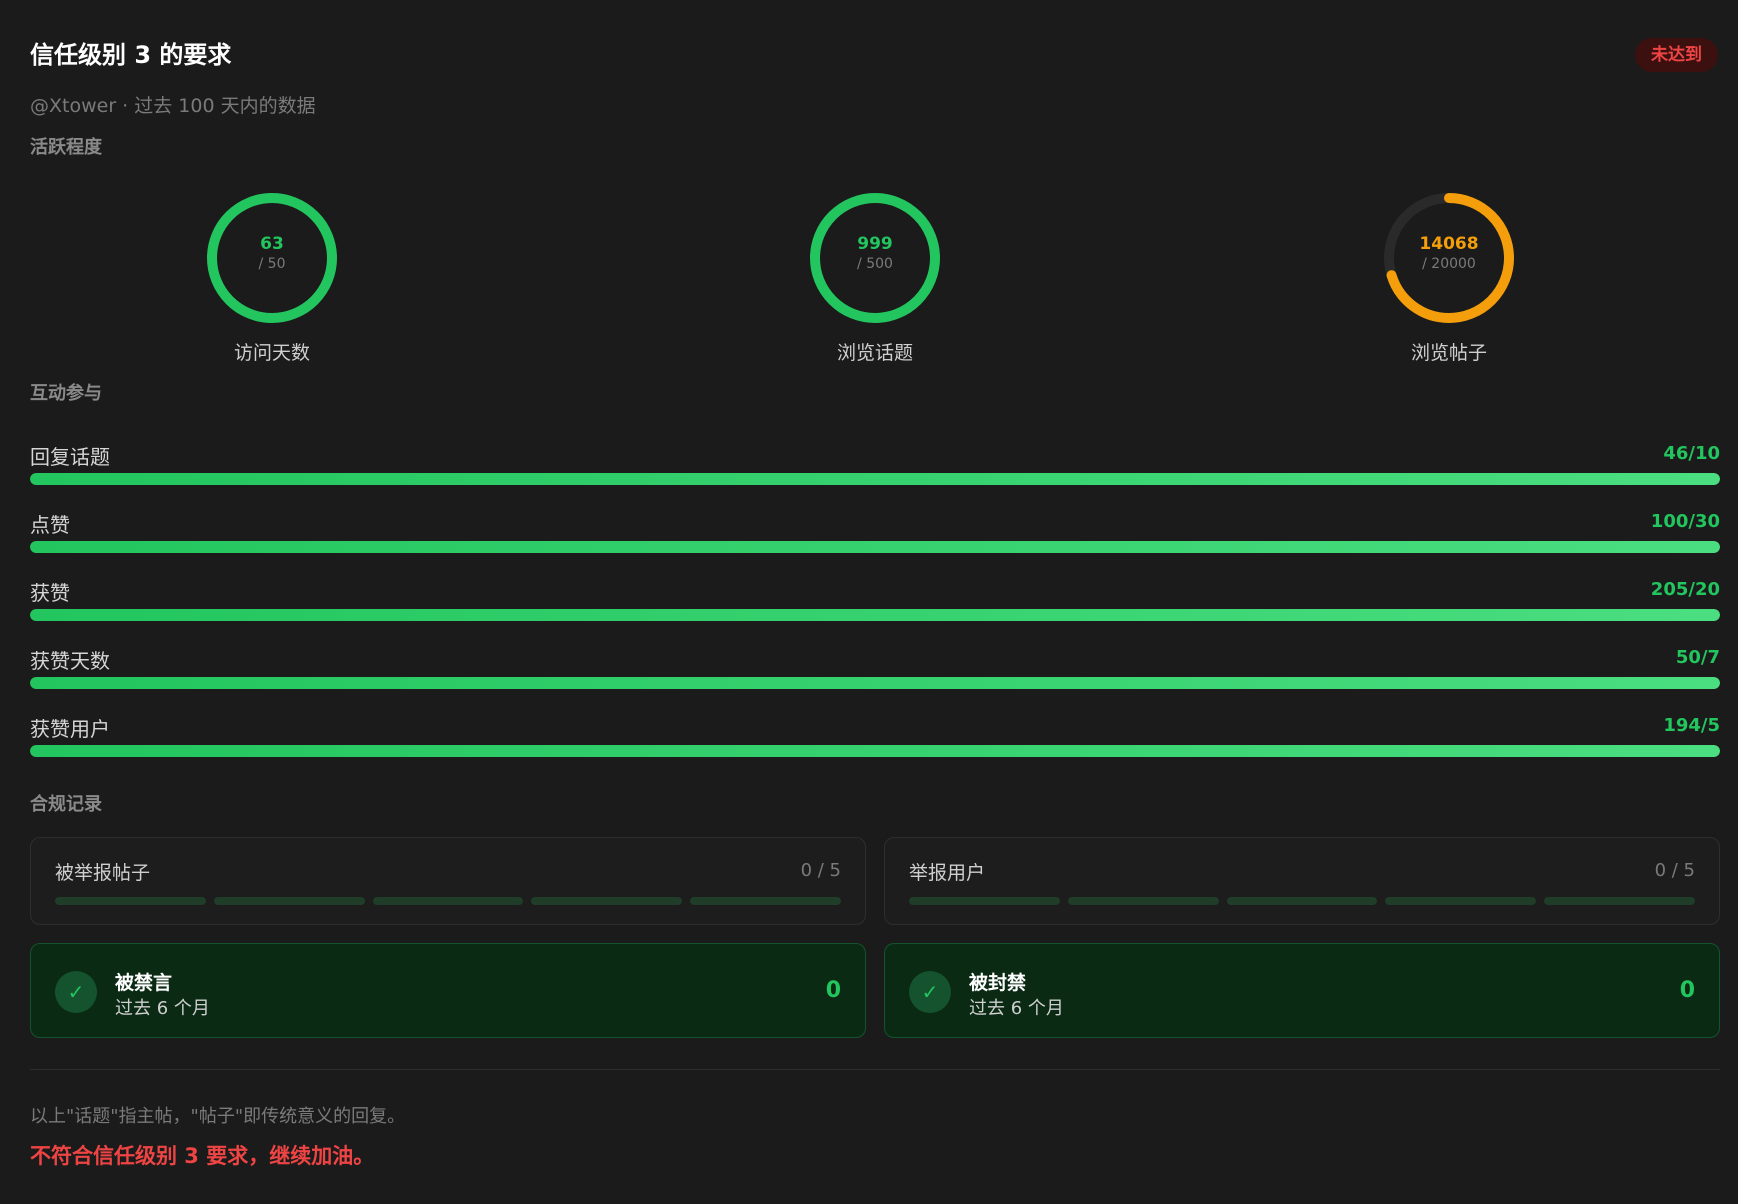 This screenshot has width=1738, height=1204. What do you see at coordinates (875, 659) in the screenshot?
I see `bar-top: 获赞天数 50/7` at bounding box center [875, 659].